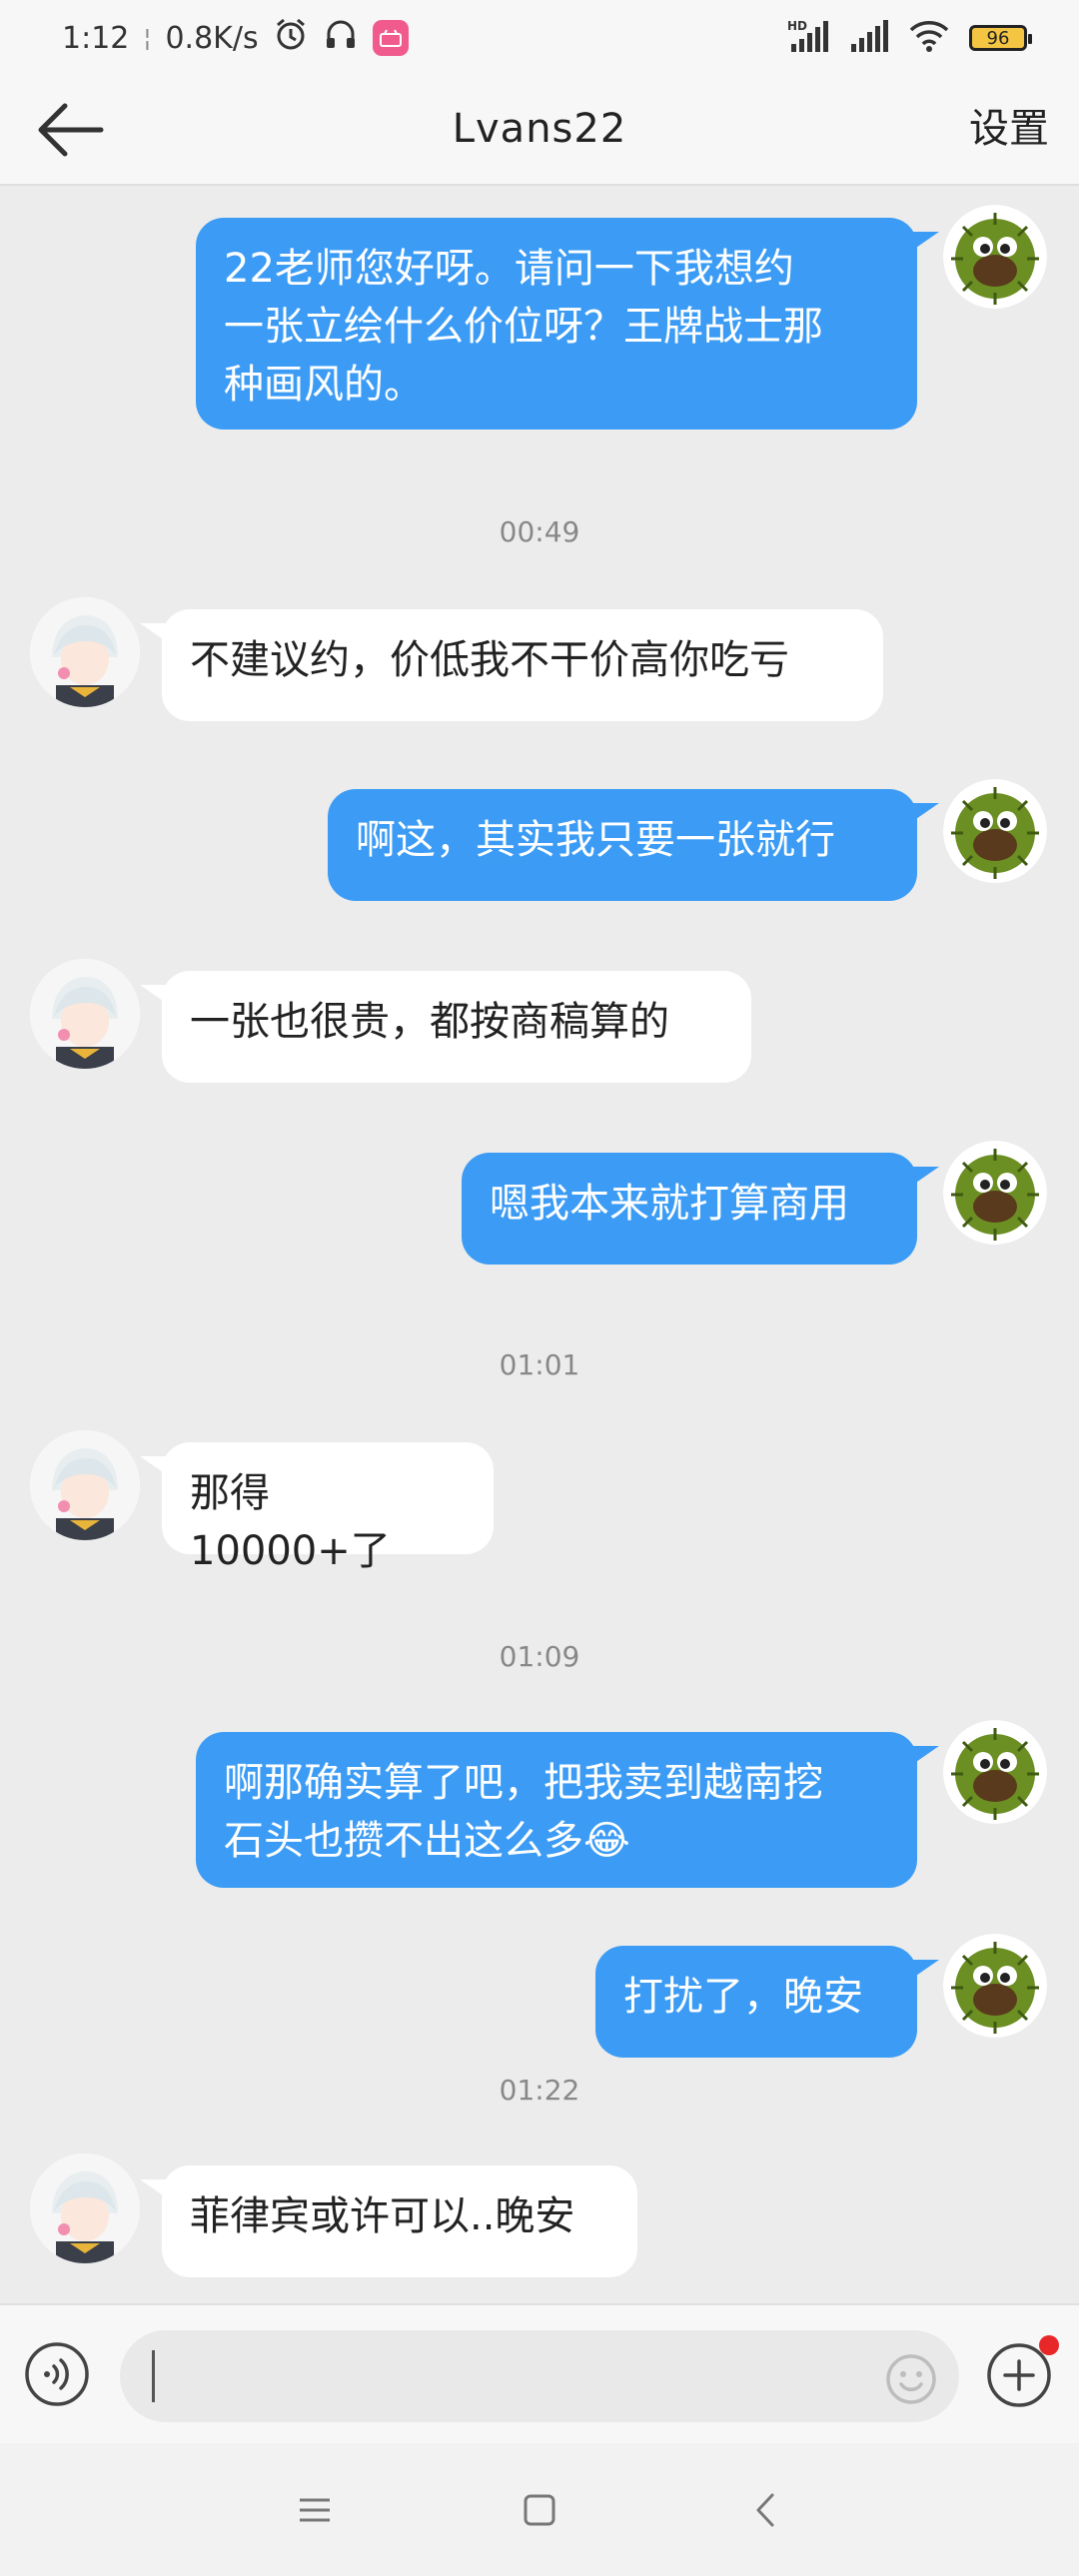 The image size is (1079, 2576). What do you see at coordinates (291, 38) in the screenshot?
I see `alarm-icon` at bounding box center [291, 38].